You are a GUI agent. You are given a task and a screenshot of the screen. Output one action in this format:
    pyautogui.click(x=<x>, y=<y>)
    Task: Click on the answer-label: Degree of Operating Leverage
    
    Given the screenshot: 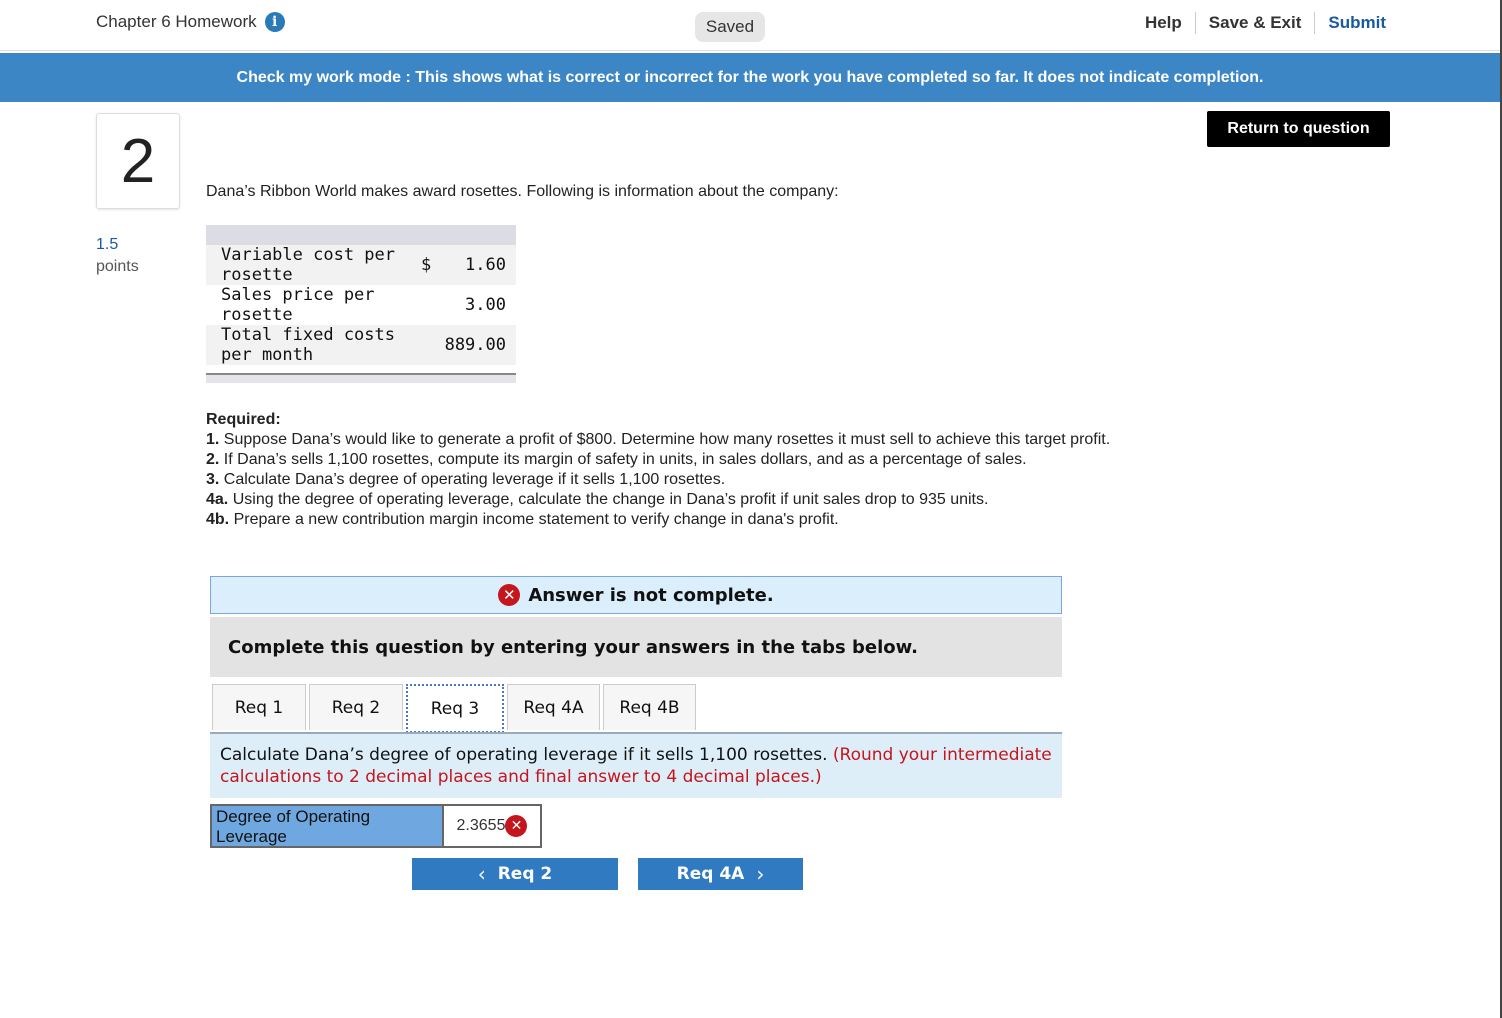 What is the action you would take?
    pyautogui.click(x=327, y=826)
    